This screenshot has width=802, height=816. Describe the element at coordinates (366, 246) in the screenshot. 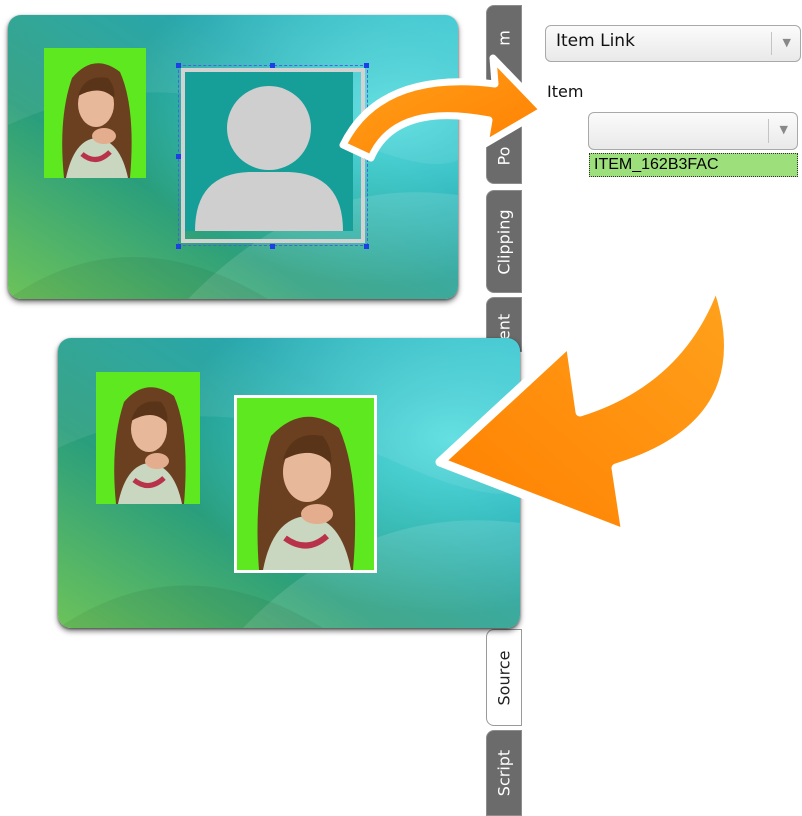

I see `resize-handle-bottom-right` at that location.